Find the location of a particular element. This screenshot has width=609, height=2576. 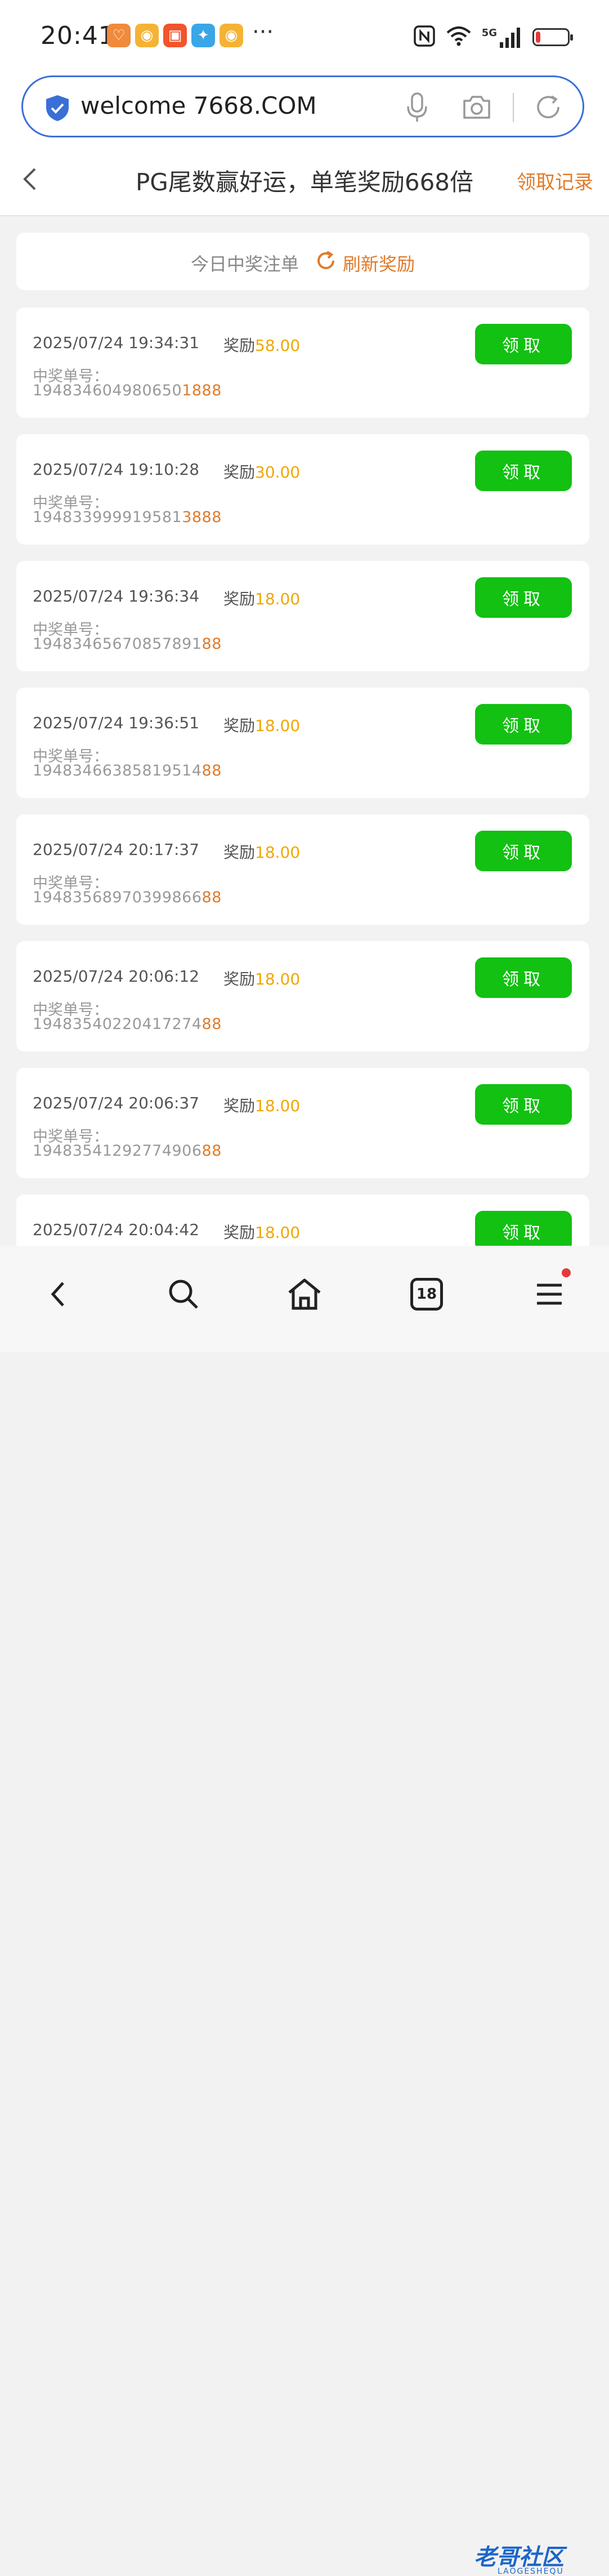

order-number-prefix: 19483540220417274 is located at coordinates (117, 1024).